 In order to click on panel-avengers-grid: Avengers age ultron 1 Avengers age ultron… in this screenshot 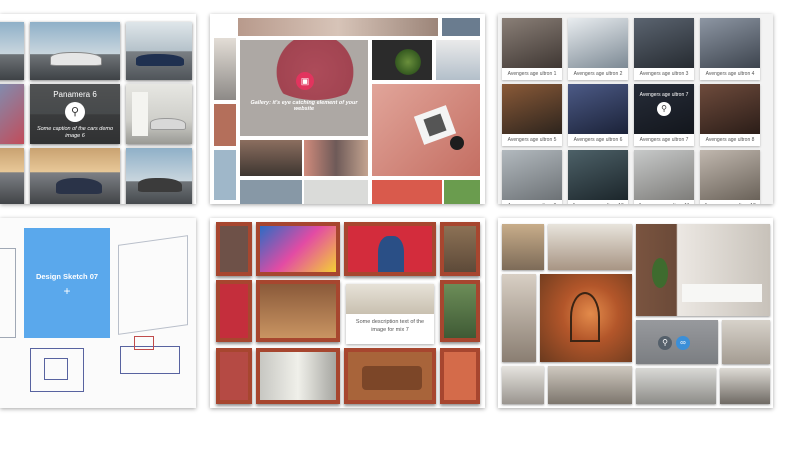, I will do `click(635, 109)`.